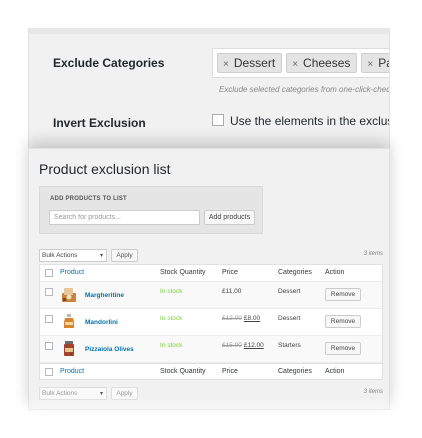  Describe the element at coordinates (211, 418) in the screenshot. I see `bottom-fade` at that location.